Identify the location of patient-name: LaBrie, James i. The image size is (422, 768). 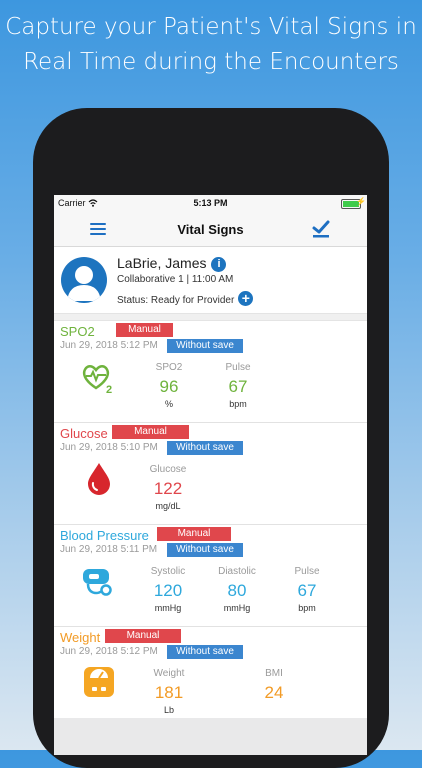
(172, 263).